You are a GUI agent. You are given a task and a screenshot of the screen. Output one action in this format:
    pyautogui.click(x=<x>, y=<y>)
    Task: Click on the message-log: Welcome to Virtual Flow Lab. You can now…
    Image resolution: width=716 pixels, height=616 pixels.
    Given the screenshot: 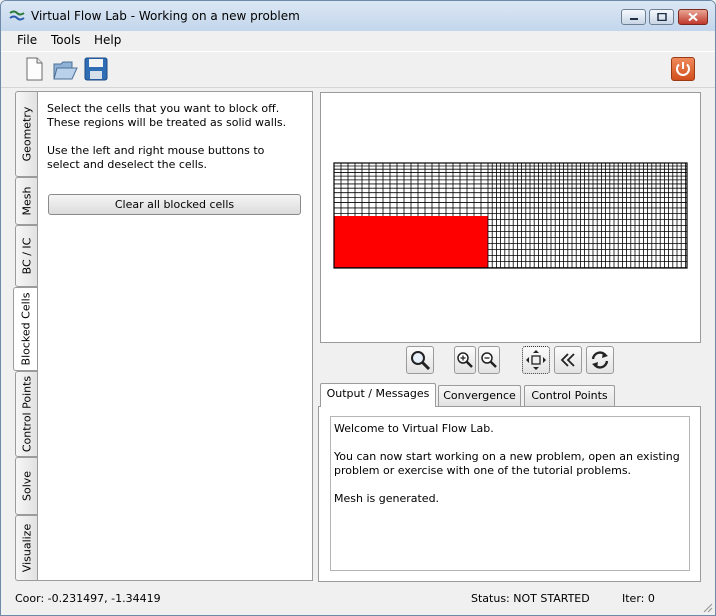 What is the action you would take?
    pyautogui.click(x=510, y=493)
    